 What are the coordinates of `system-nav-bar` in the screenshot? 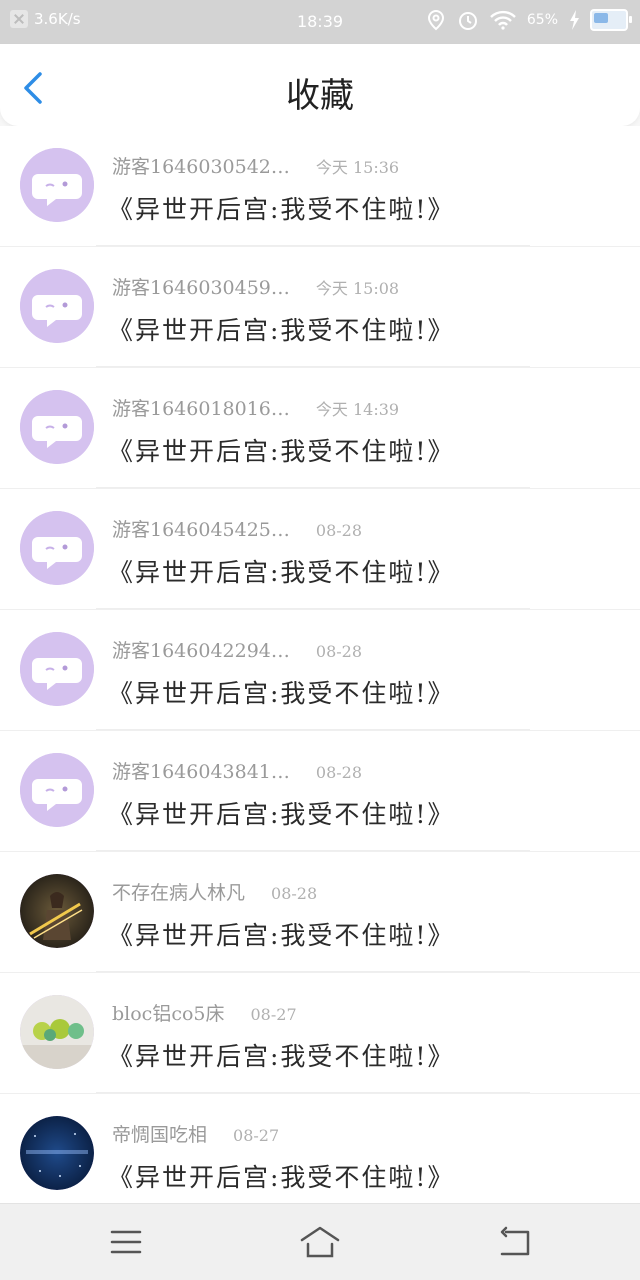 It's located at (320, 1241).